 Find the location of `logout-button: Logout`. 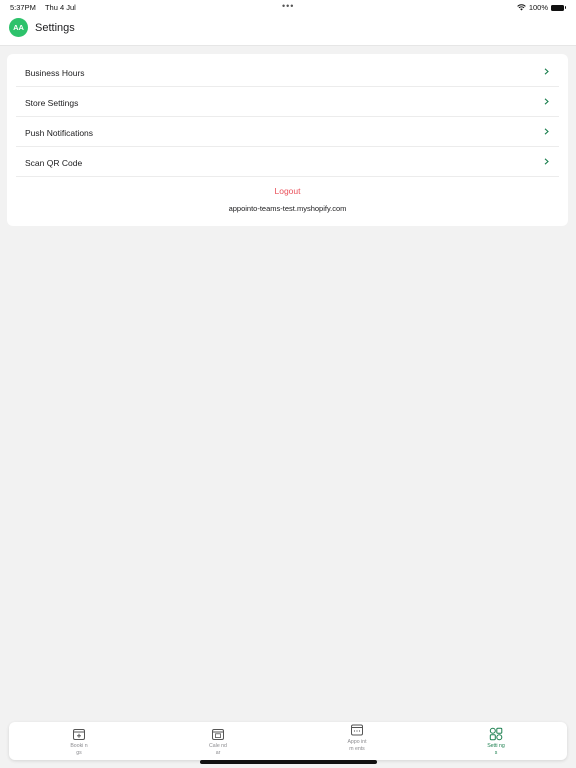

logout-button: Logout is located at coordinates (287, 191).